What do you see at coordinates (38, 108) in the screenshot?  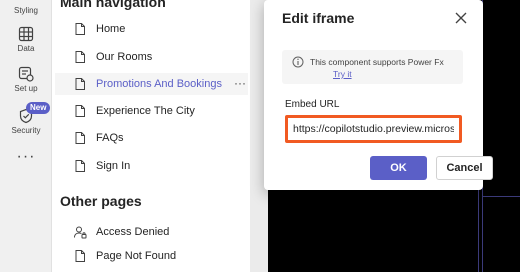 I see `new-badge: New` at bounding box center [38, 108].